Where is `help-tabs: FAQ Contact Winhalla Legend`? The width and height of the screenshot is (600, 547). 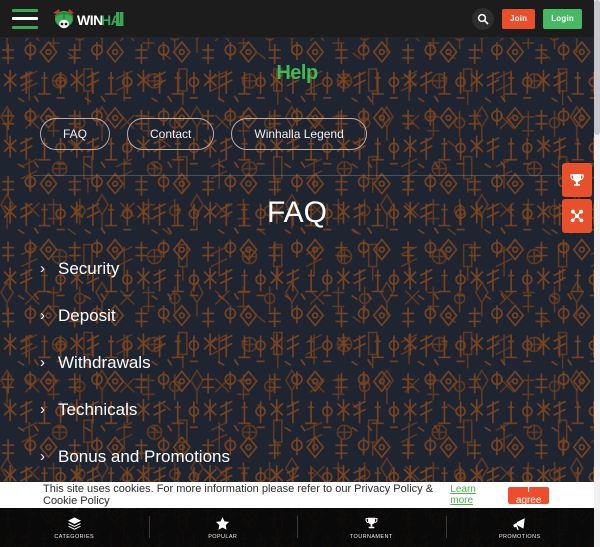
help-tabs: FAQ Contact Winhalla Legend is located at coordinates (203, 134).